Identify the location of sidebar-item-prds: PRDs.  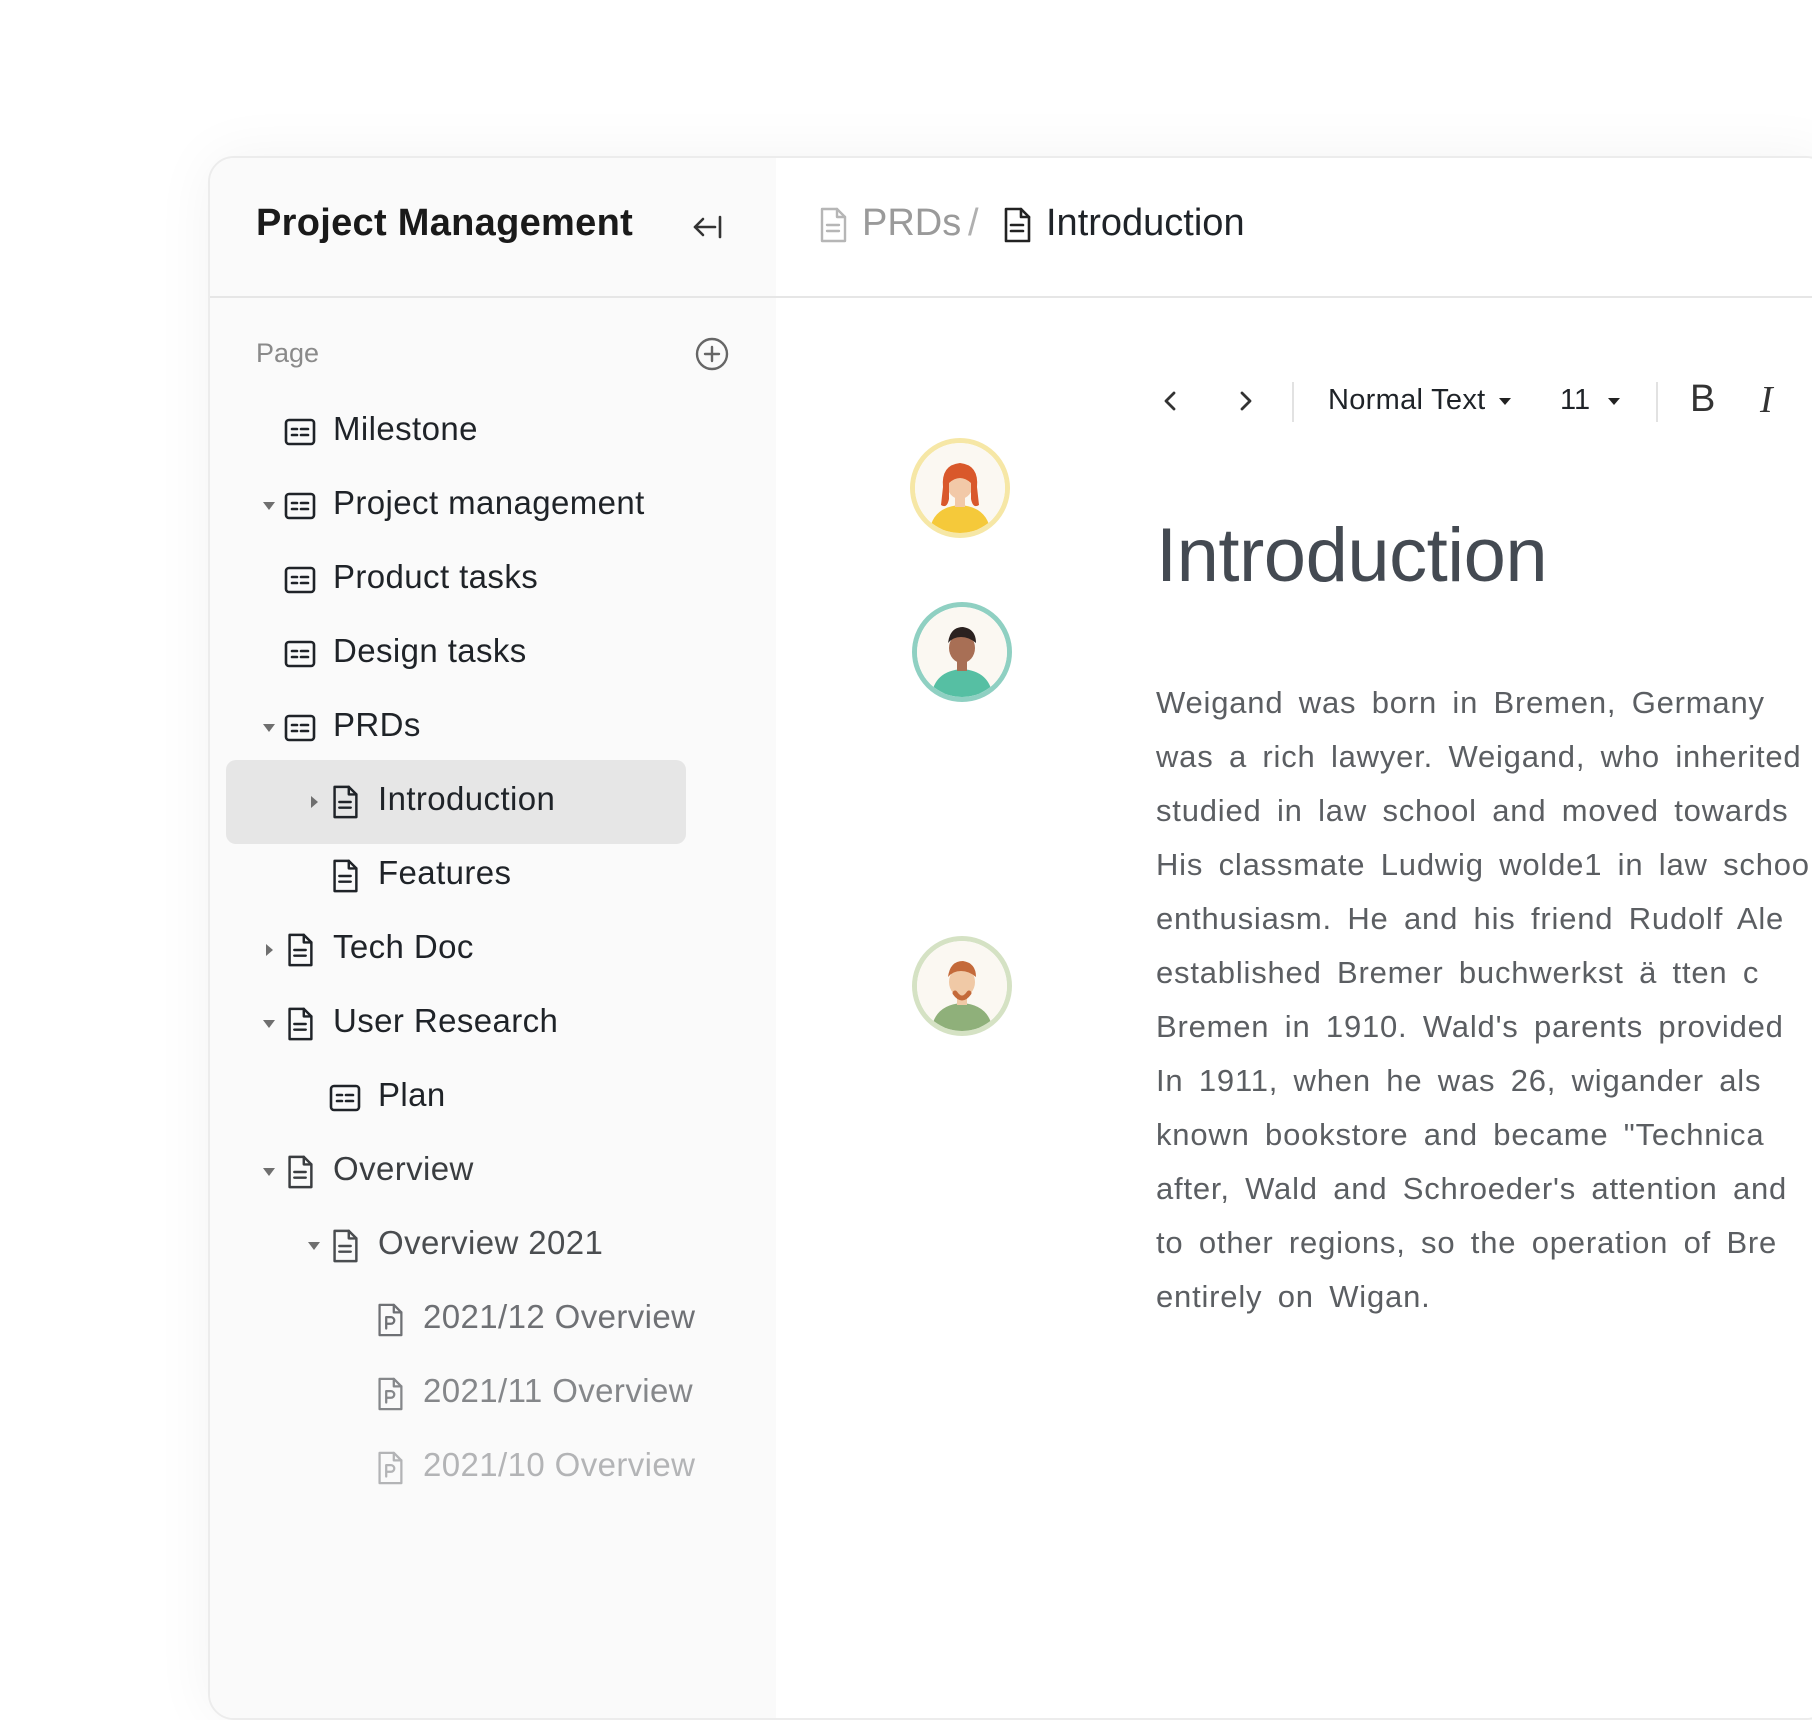
(456, 728).